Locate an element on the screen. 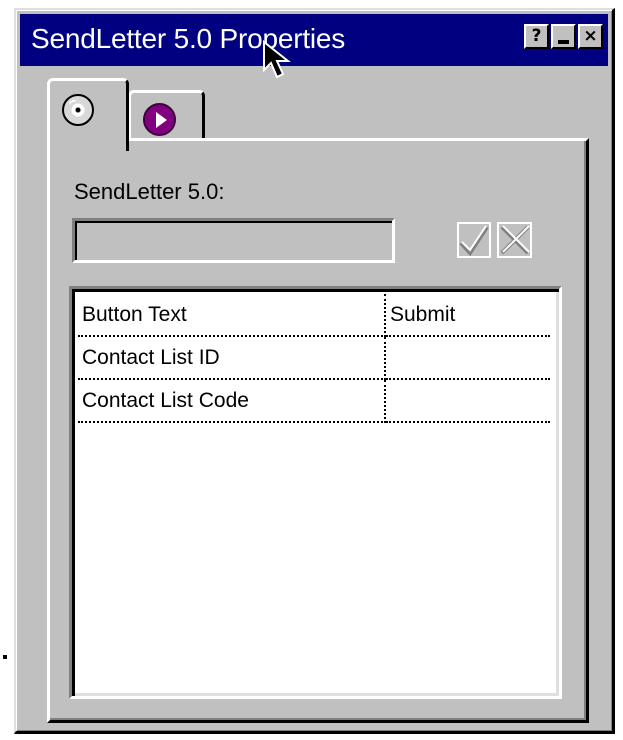  minimize-icon is located at coordinates (563, 41).